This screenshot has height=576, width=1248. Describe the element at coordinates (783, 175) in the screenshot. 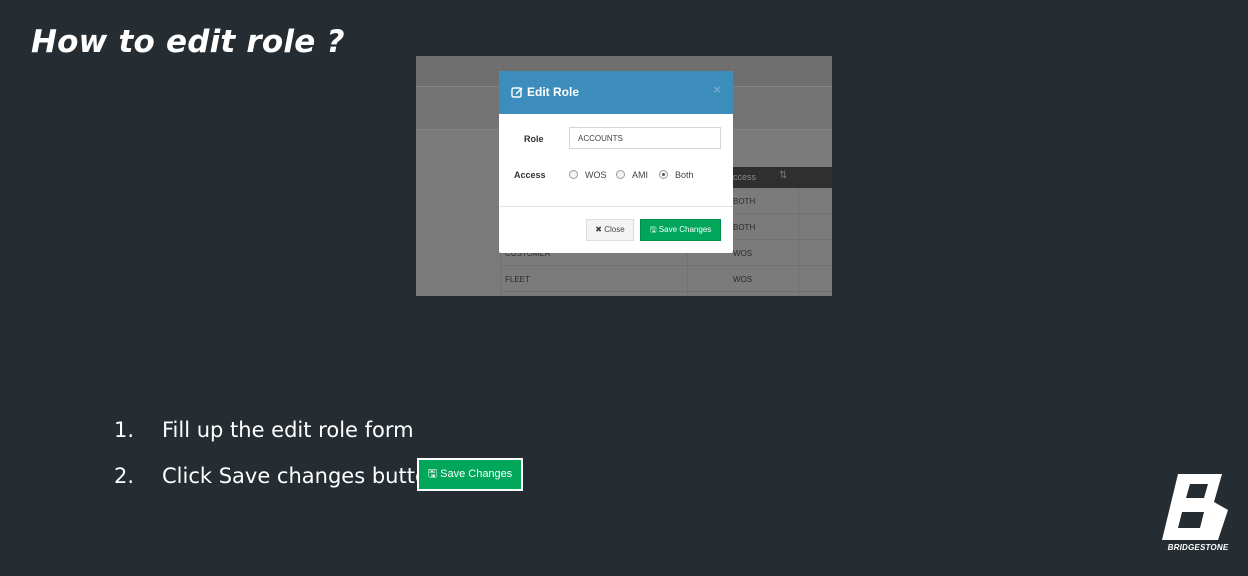

I see `sort-icon: ⇅` at that location.